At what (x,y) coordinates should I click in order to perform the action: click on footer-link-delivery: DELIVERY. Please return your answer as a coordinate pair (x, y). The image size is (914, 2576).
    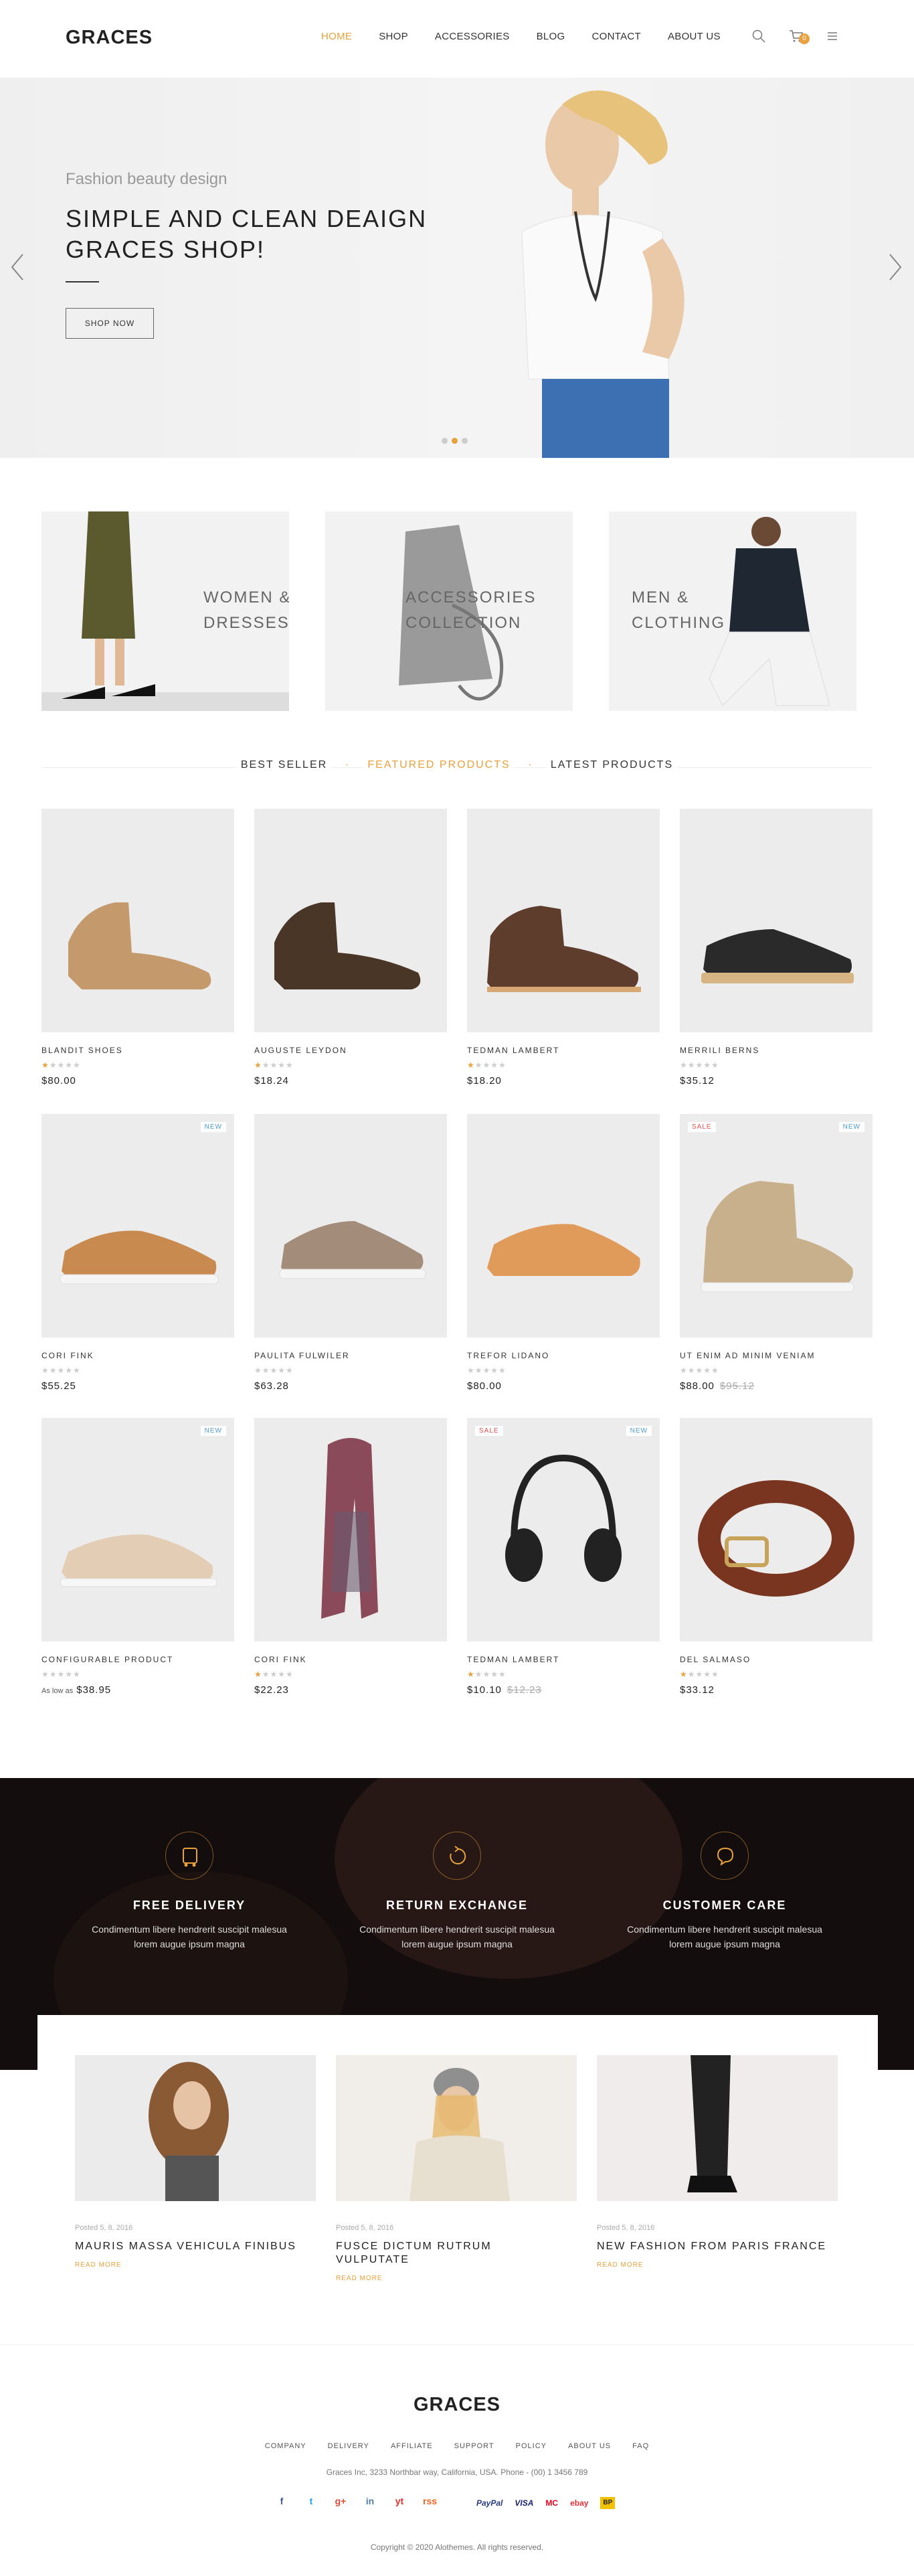
    Looking at the image, I should click on (348, 2446).